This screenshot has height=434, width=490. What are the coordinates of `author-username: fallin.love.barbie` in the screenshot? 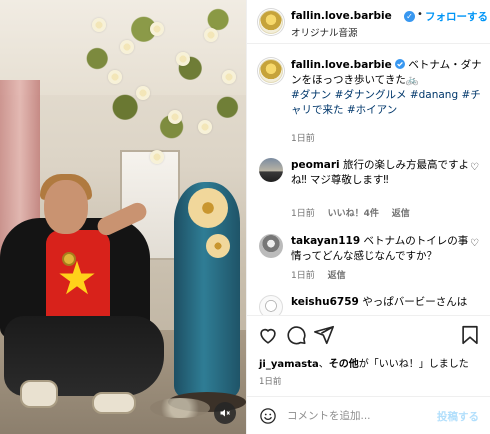 It's located at (341, 16).